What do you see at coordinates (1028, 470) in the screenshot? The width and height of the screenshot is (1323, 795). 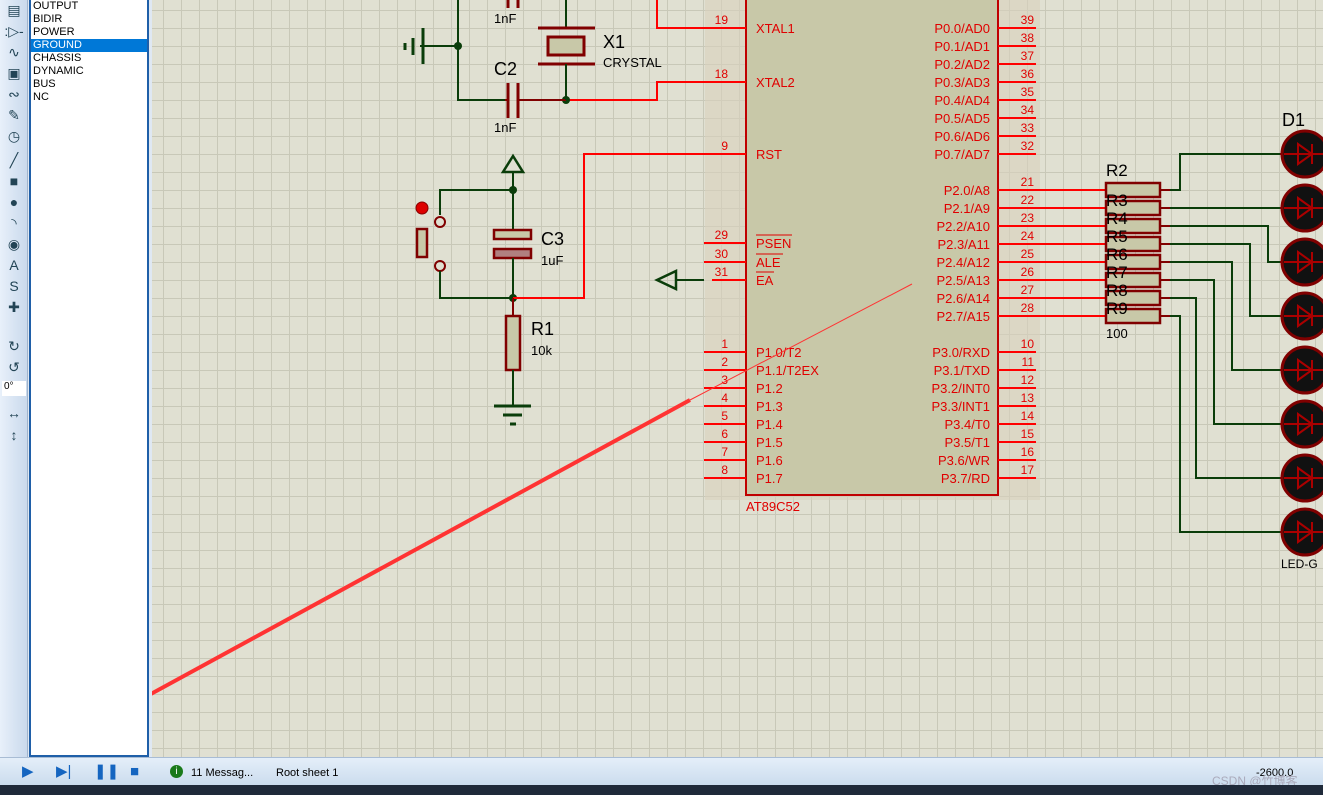 I see `pin-number: 17` at bounding box center [1028, 470].